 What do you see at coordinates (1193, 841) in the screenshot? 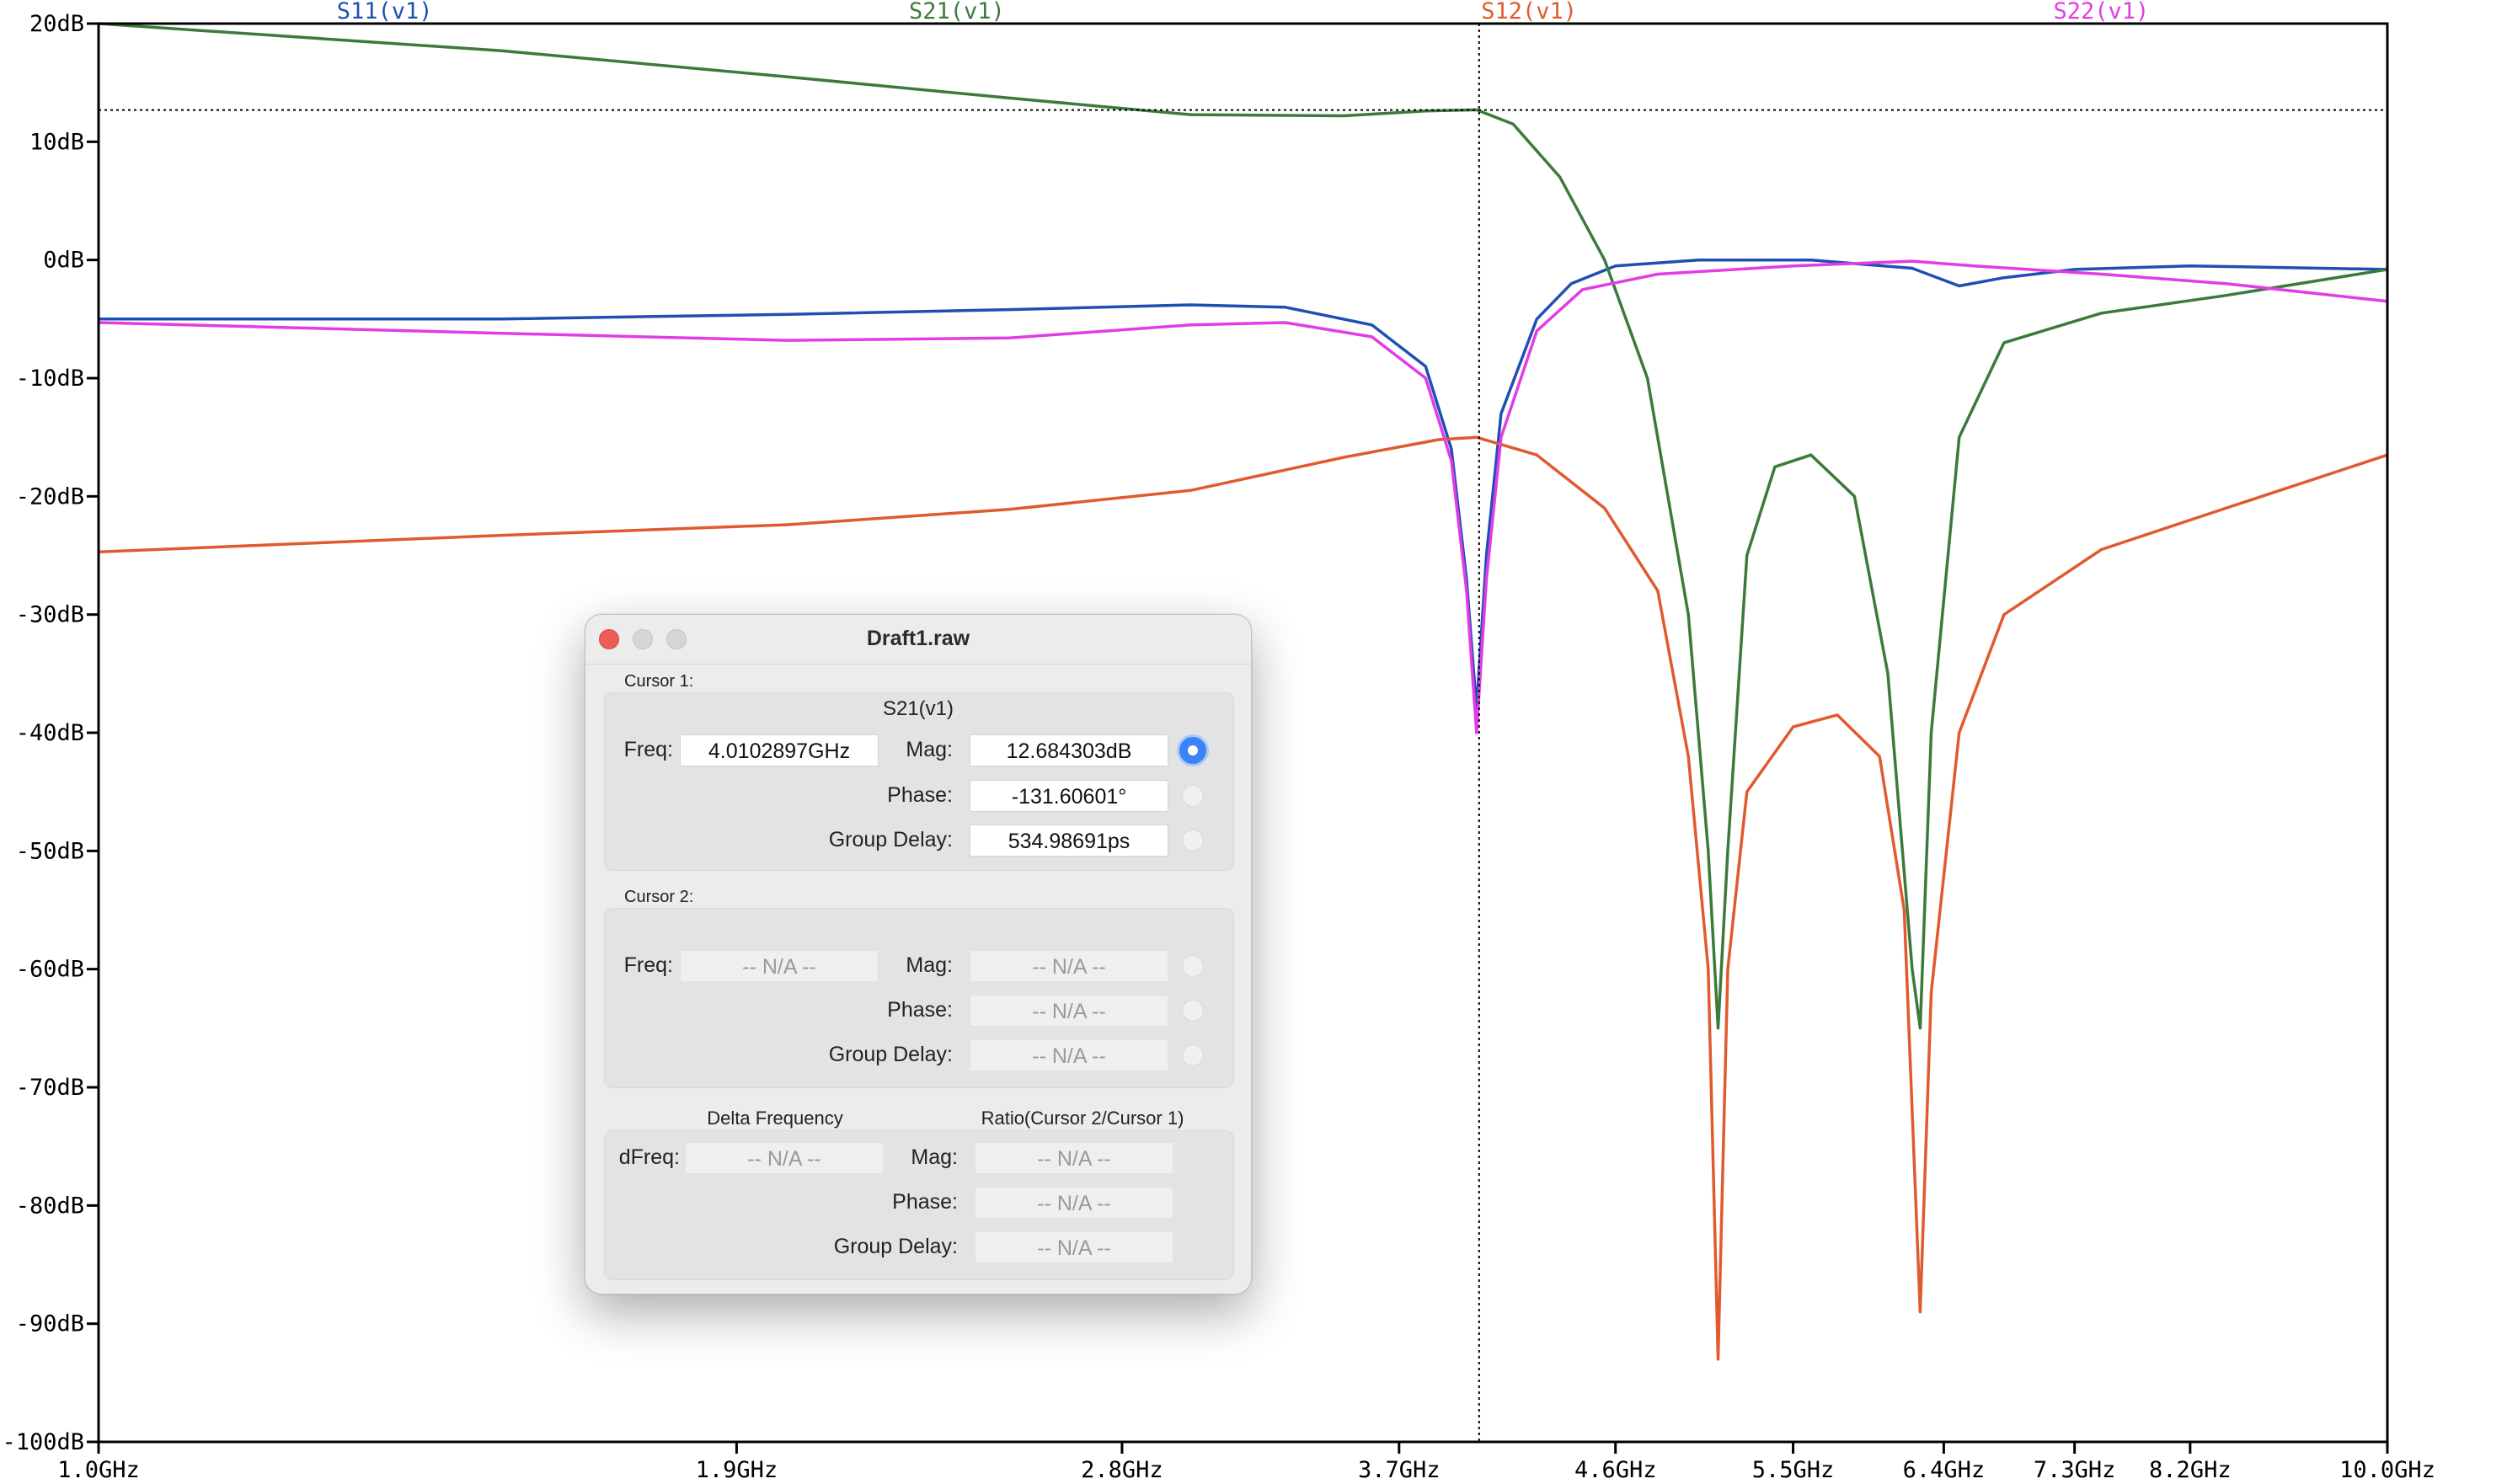
I see `cursor1-group-delay-radio` at bounding box center [1193, 841].